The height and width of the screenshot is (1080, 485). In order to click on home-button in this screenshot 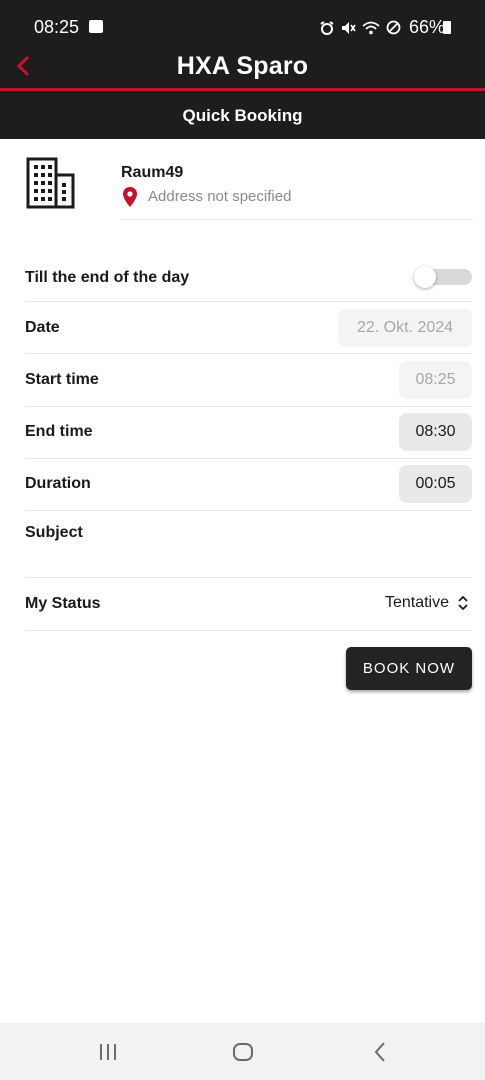, I will do `click(243, 1052)`.